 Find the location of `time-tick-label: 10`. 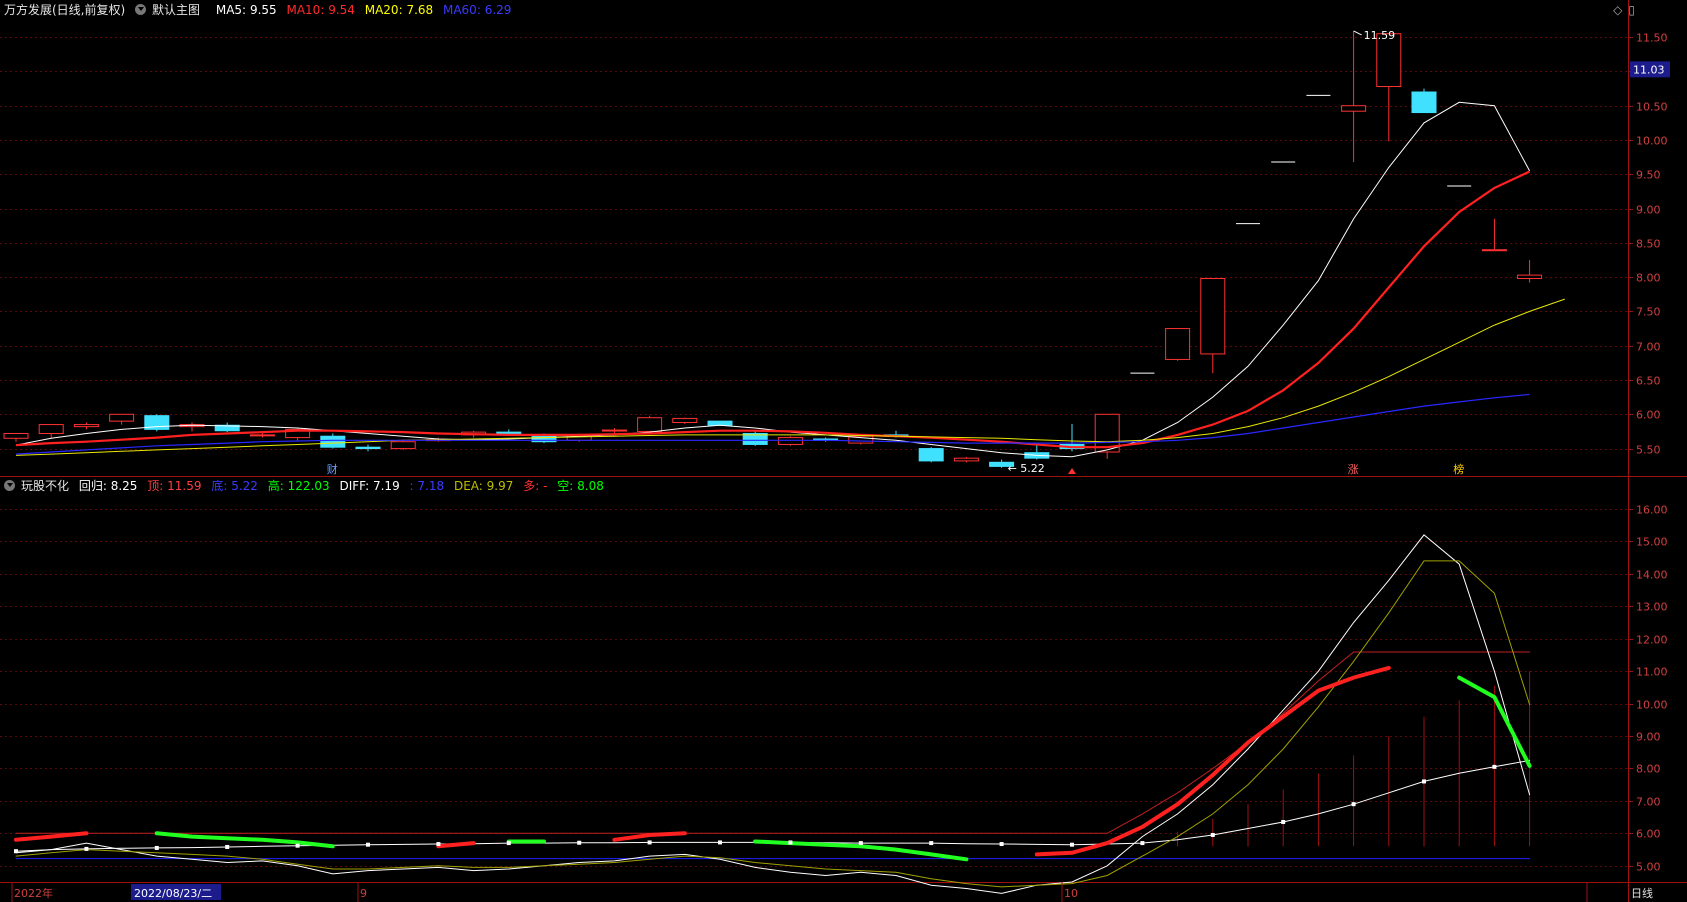

time-tick-label: 10 is located at coordinates (1071, 893).